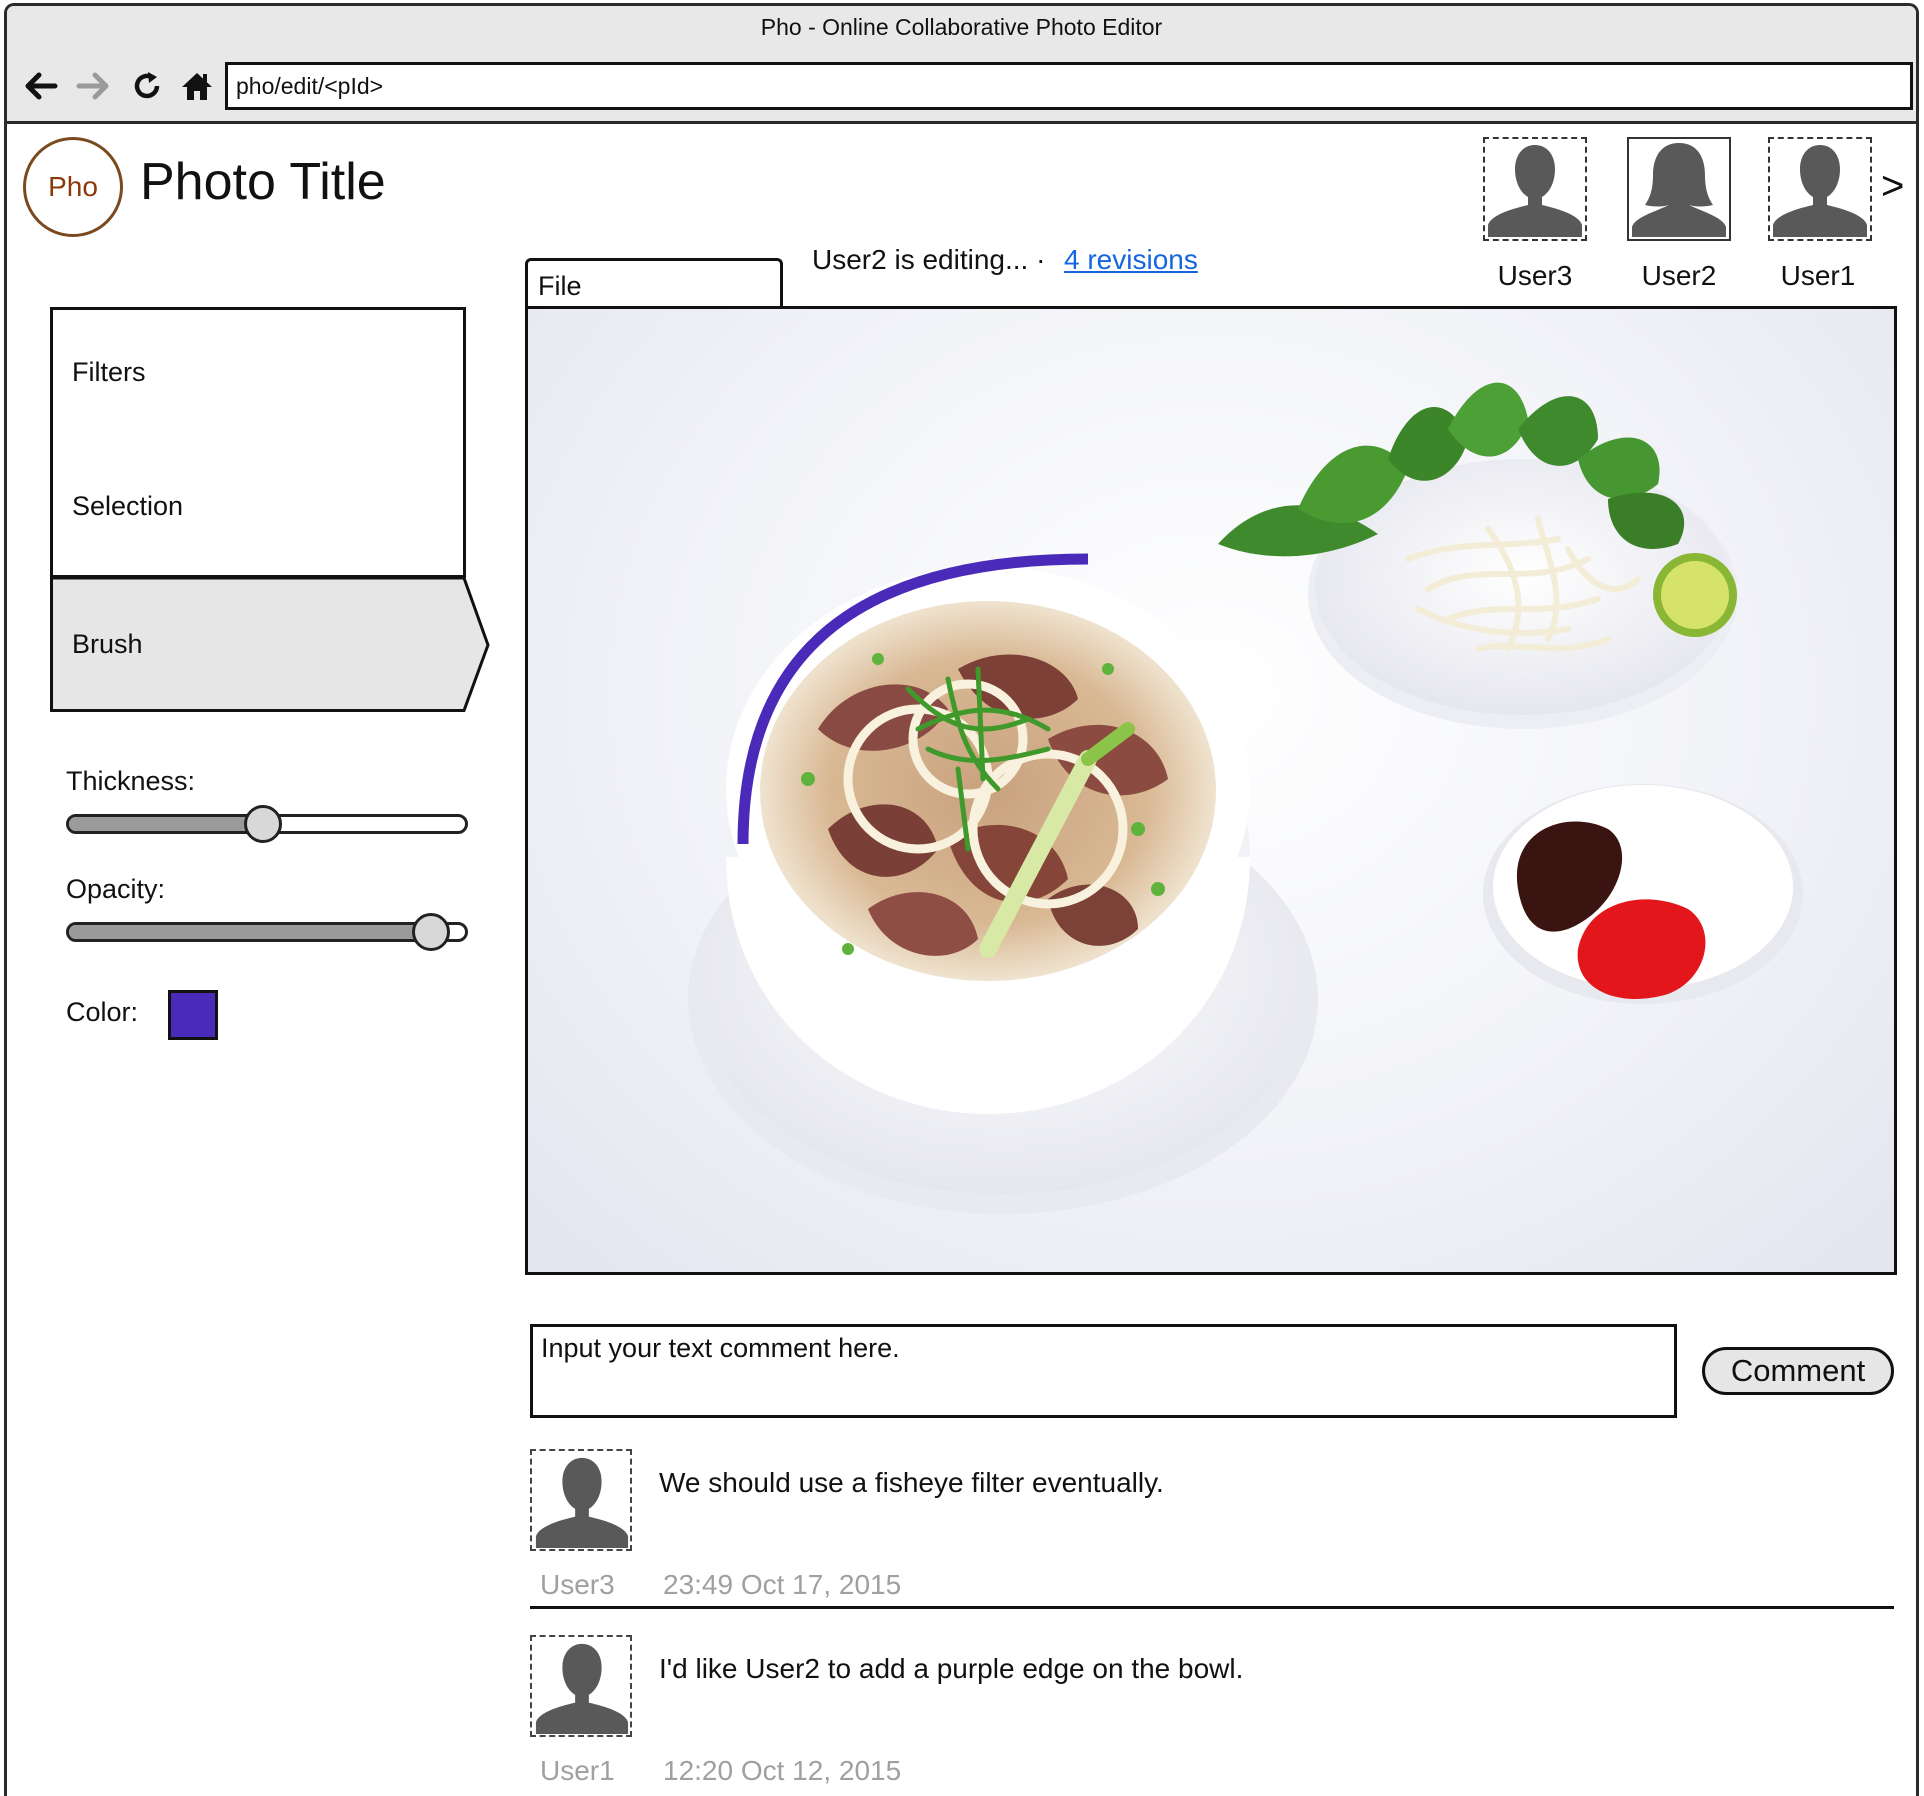 Image resolution: width=1924 pixels, height=1796 pixels. Describe the element at coordinates (1679, 275) in the screenshot. I see `collaborator-name: User2` at that location.